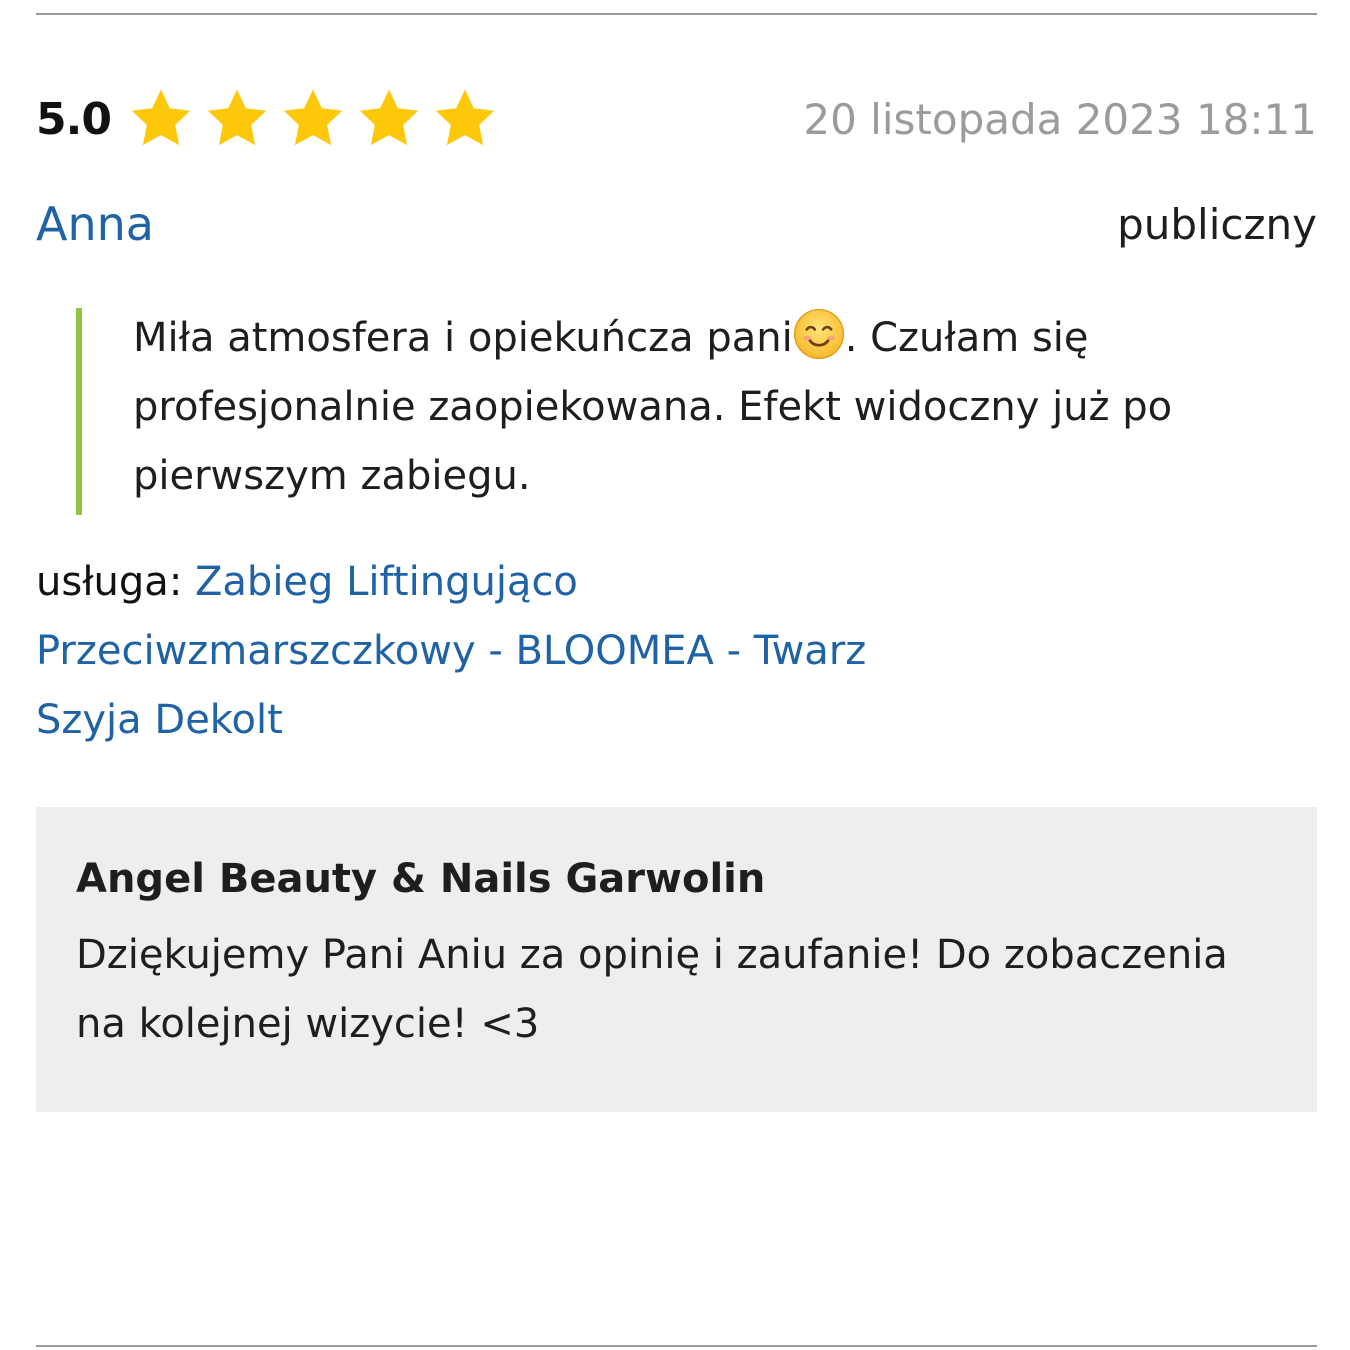  I want to click on rating-row: 5.0 20 listopada 2023 18:11, so click(676, 119).